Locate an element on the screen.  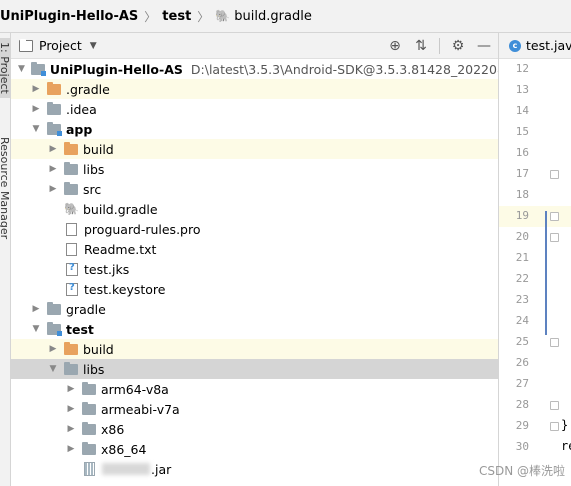
chevron-down-icon: ▼ is located at coordinates (93, 45).